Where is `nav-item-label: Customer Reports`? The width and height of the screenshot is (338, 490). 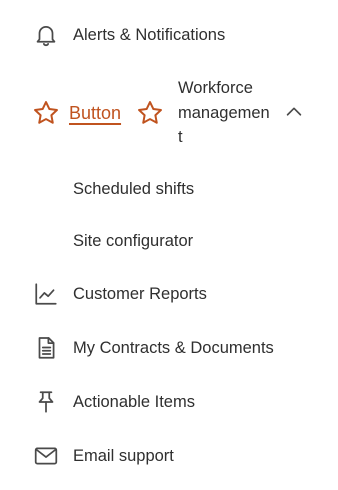
nav-item-label: Customer Reports is located at coordinates (140, 294).